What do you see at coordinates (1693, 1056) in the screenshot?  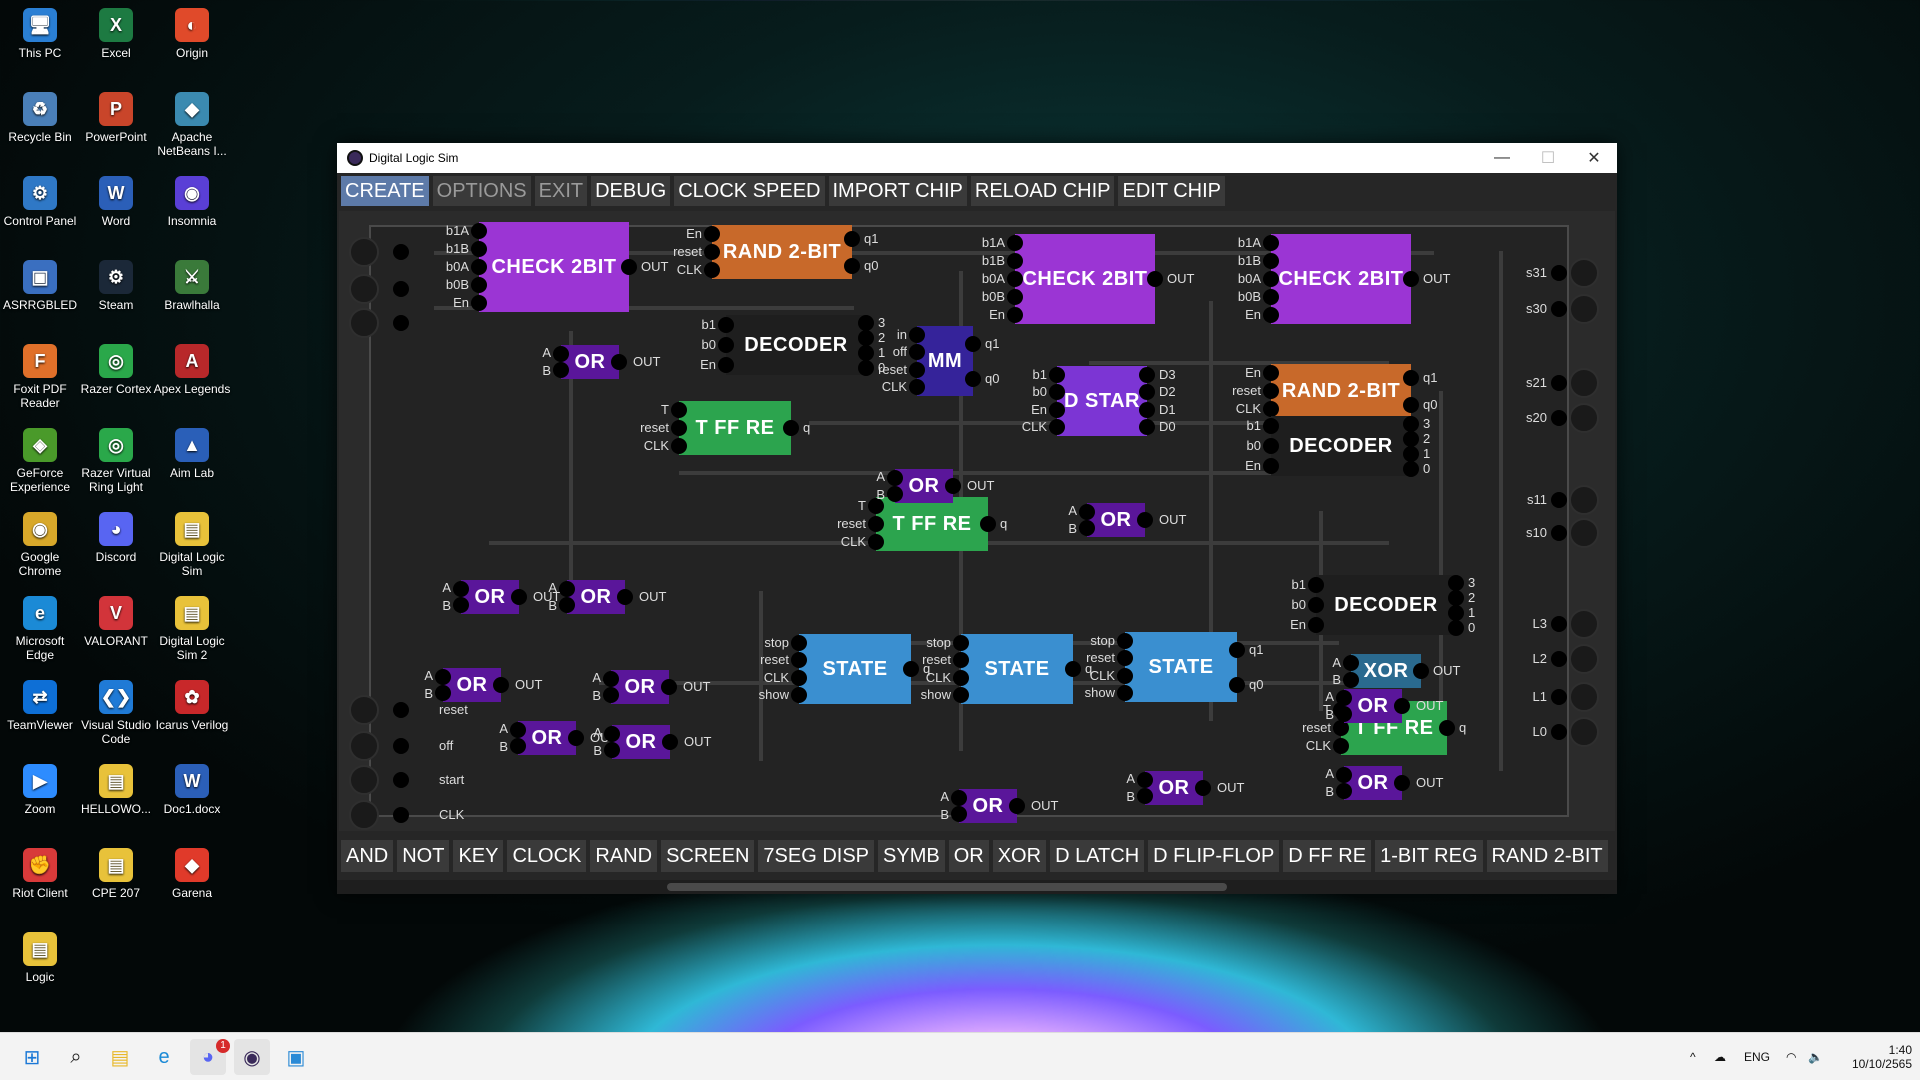 I see `tray-chevron-icon: ^` at bounding box center [1693, 1056].